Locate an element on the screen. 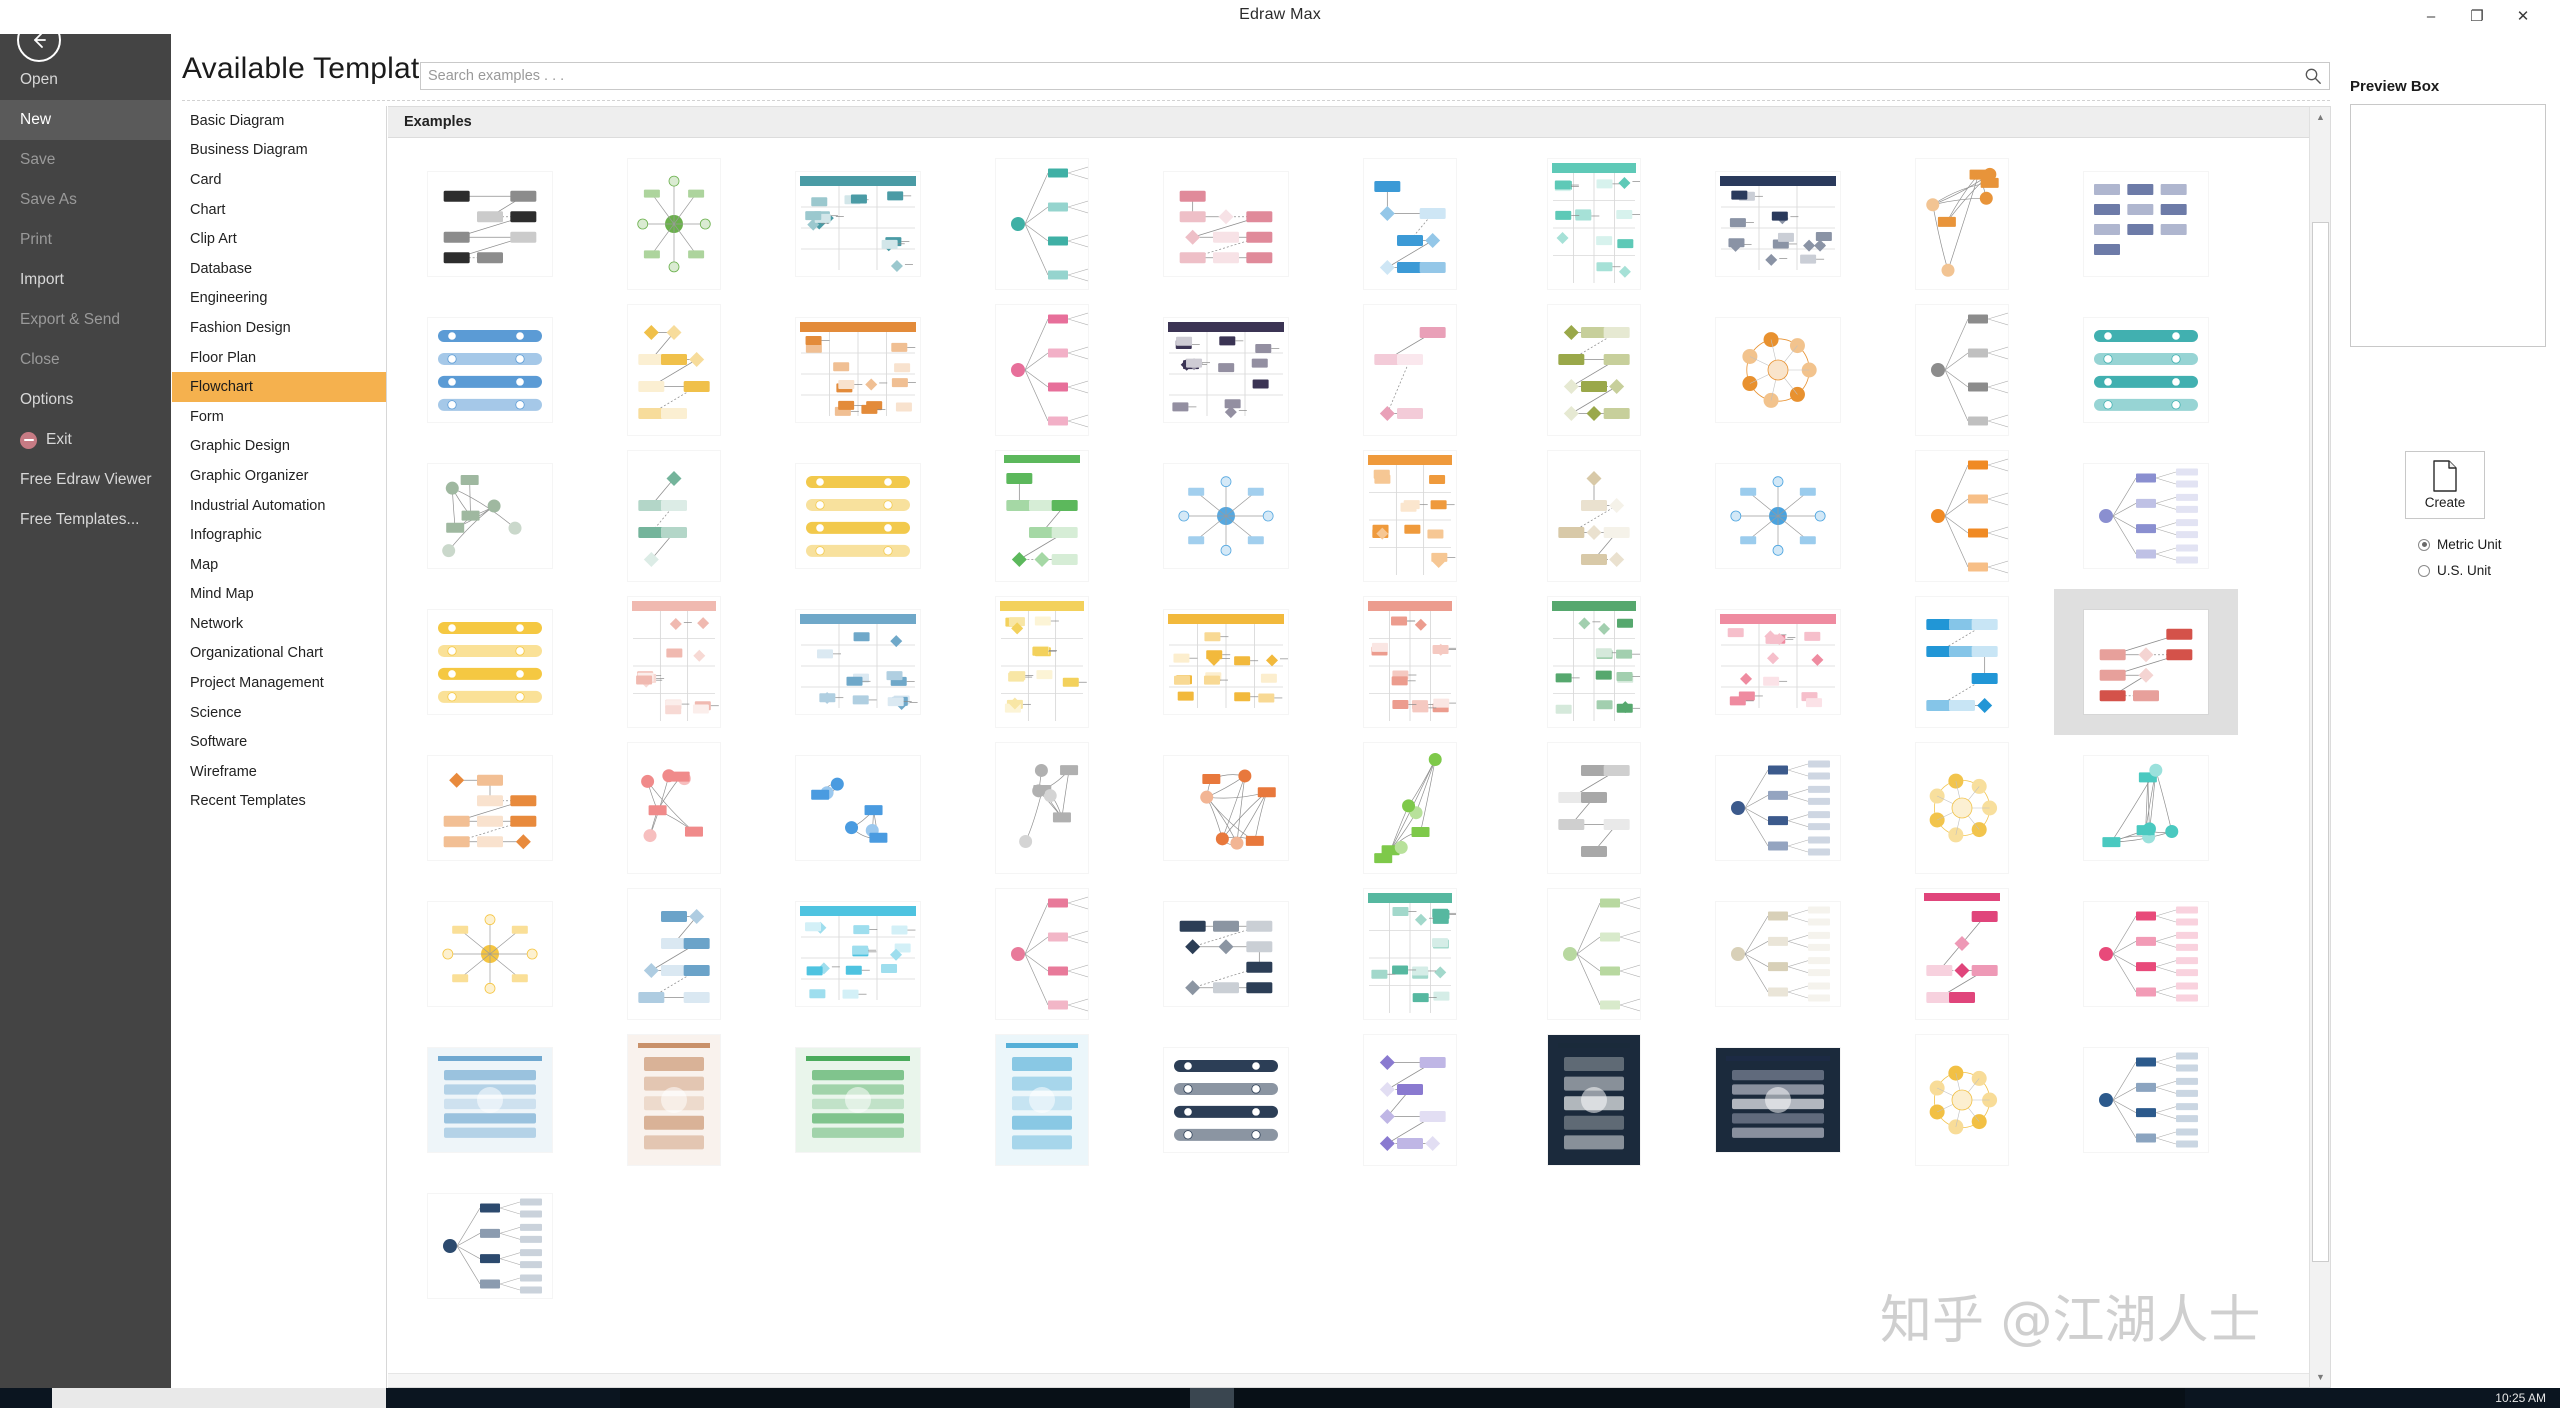  category-item-mind-map: Mind Map is located at coordinates (279, 595).